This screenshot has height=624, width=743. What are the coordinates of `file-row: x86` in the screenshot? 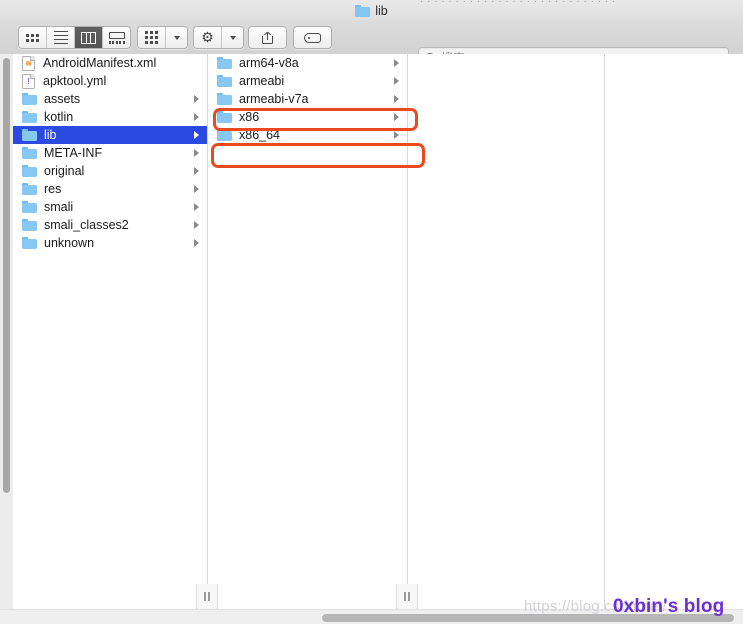 It's located at (307, 117).